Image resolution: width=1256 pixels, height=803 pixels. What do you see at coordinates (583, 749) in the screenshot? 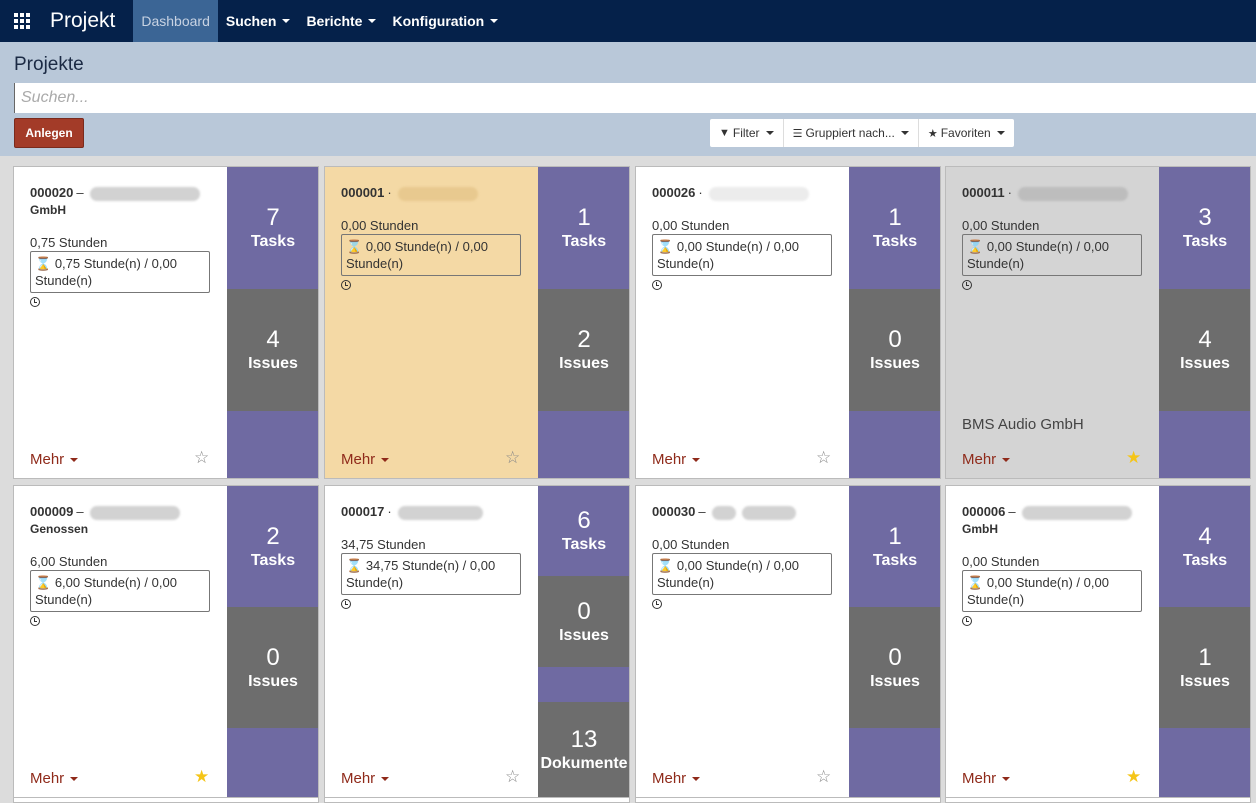
I see `documents-stat: 13 Dokumente` at bounding box center [583, 749].